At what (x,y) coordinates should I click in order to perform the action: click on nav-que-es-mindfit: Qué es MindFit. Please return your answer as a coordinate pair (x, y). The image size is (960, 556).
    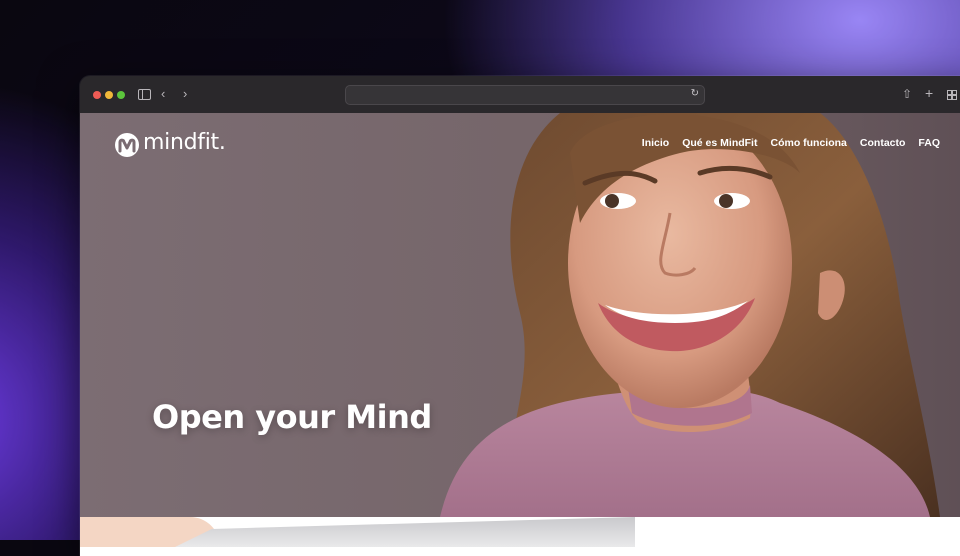
    Looking at the image, I should click on (719, 143).